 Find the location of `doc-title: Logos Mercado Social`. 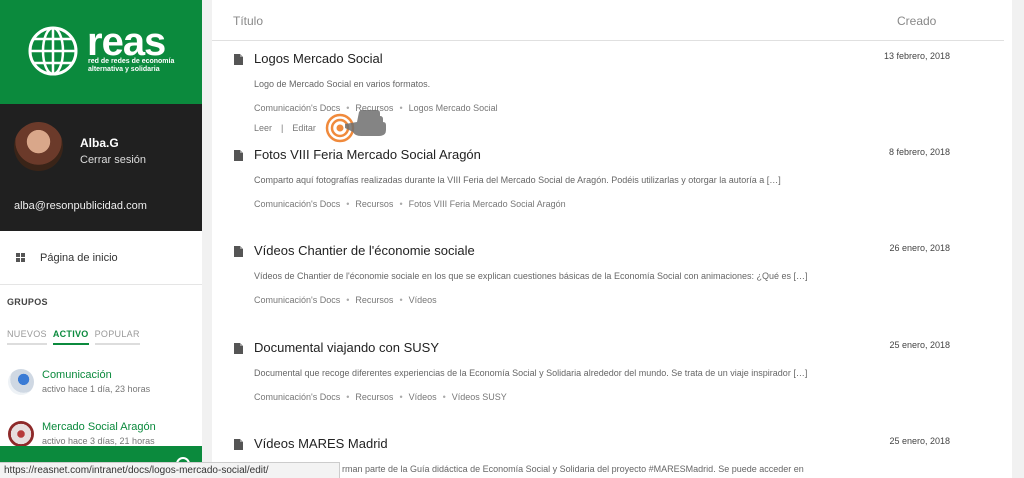

doc-title: Logos Mercado Social is located at coordinates (318, 58).